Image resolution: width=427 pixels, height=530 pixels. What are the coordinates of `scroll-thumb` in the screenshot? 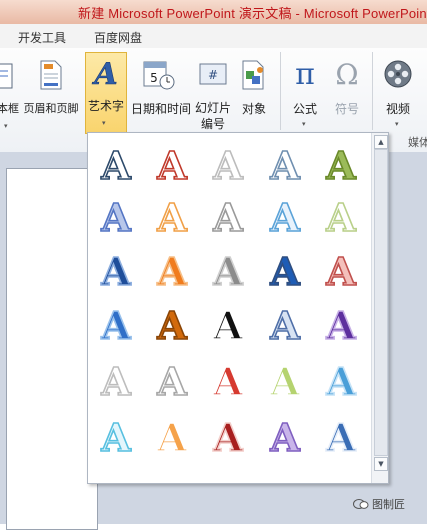 It's located at (381, 302).